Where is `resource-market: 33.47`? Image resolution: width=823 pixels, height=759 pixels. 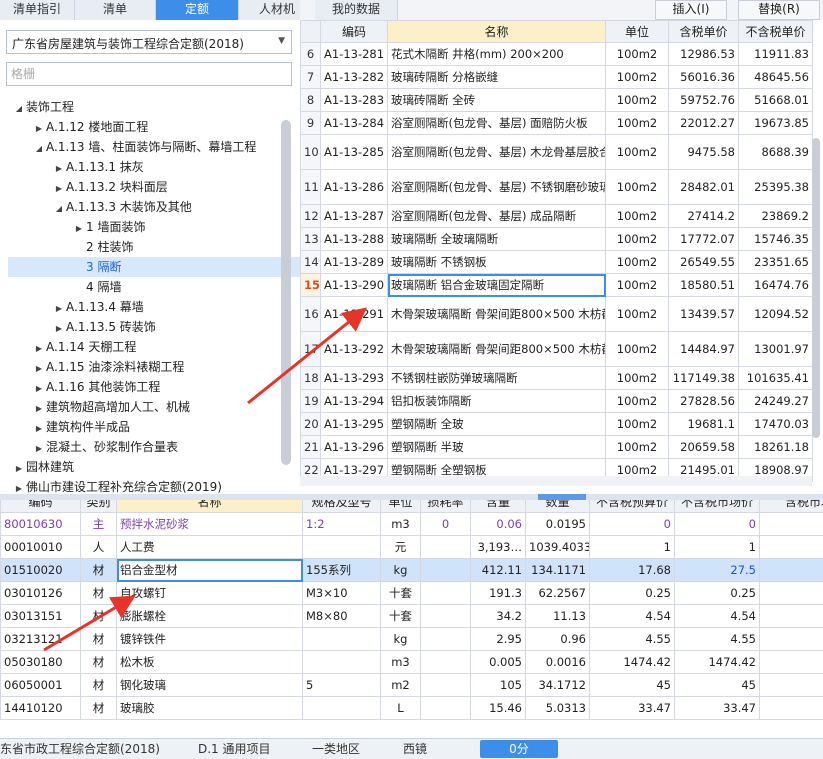
resource-market: 33.47 is located at coordinates (717, 708).